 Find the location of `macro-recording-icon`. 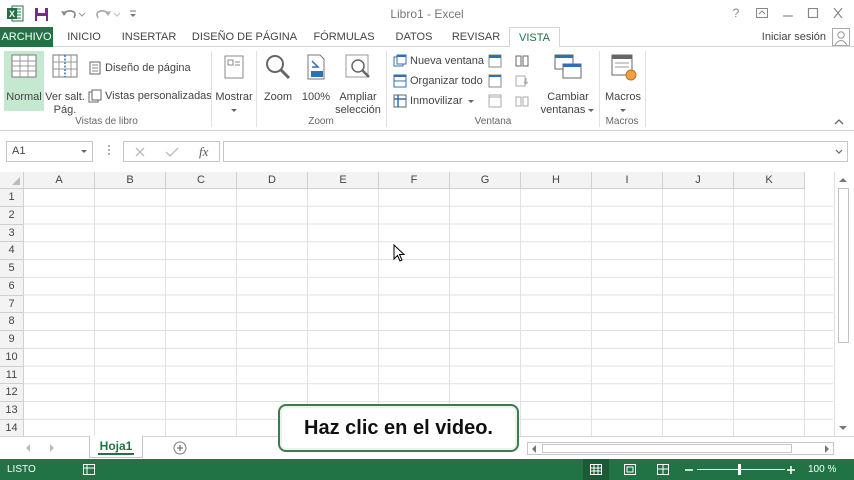

macro-recording-icon is located at coordinates (89, 469).